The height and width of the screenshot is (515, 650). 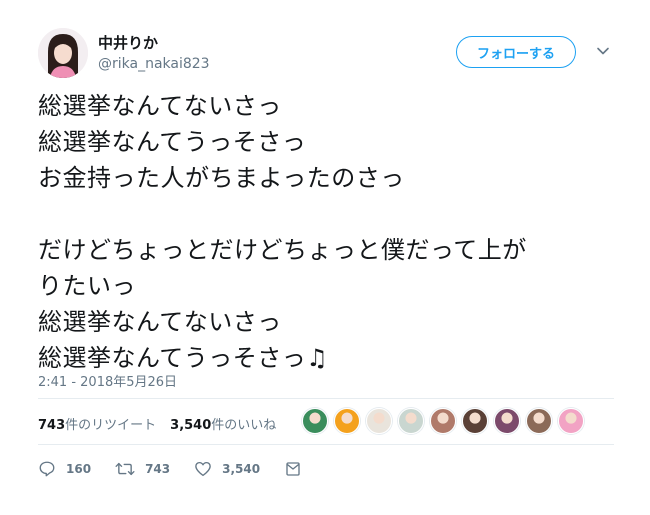 I want to click on retweet-action: 743, so click(x=142, y=469).